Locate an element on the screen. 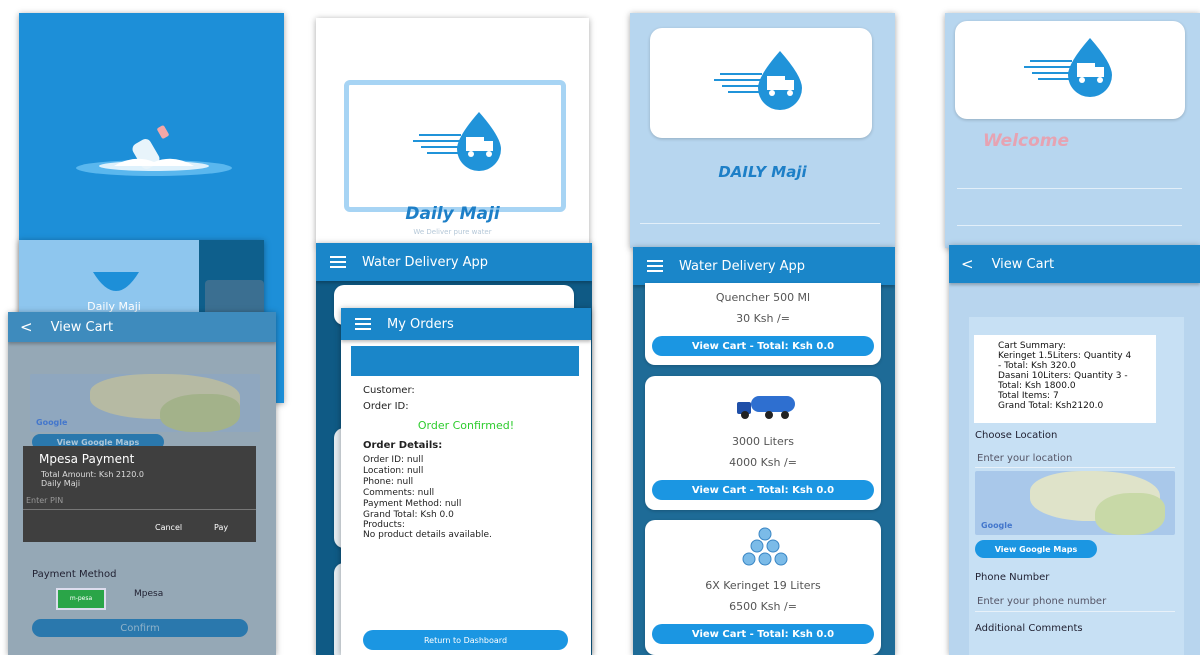 The width and height of the screenshot is (1200, 655). summary-line: Cart Summary: is located at coordinates (1032, 346).